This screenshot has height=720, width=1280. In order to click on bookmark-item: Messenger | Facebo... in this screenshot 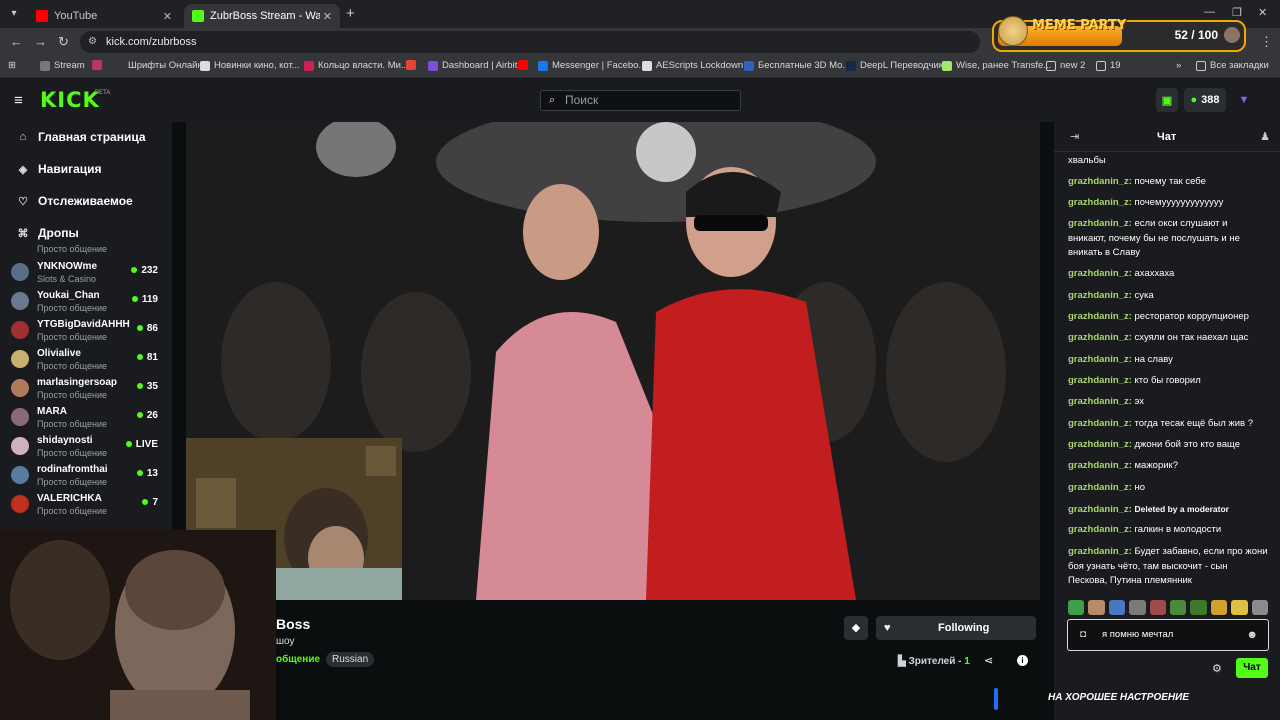, I will do `click(592, 65)`.